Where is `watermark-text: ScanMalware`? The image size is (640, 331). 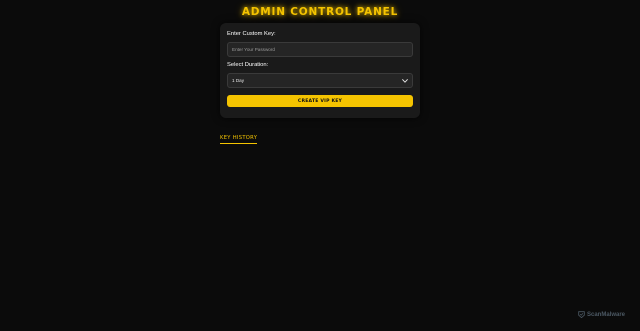
watermark-text: ScanMalware is located at coordinates (606, 314).